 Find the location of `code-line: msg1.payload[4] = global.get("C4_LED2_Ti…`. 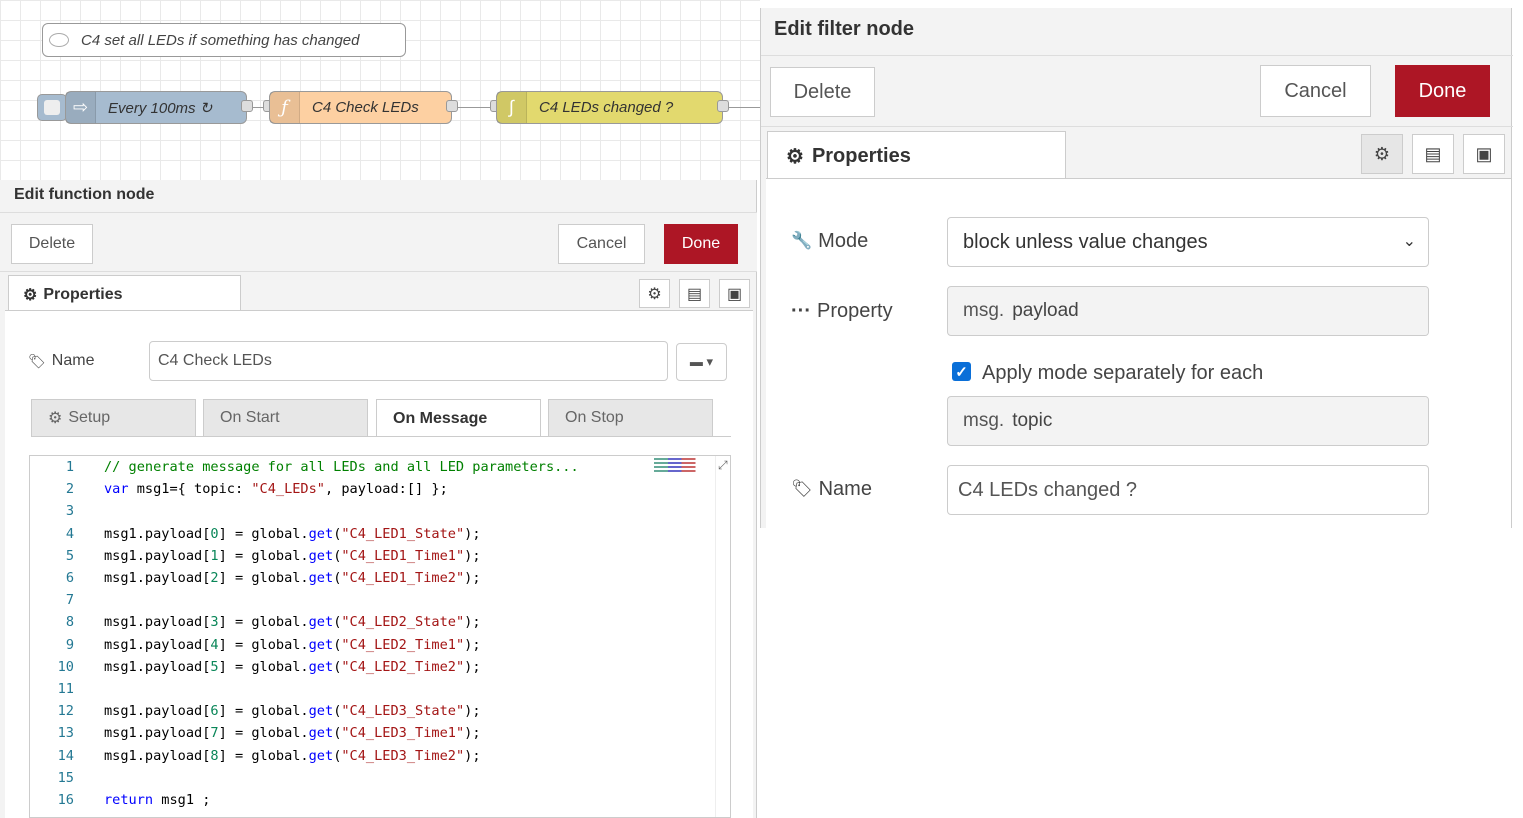

code-line: msg1.payload[4] = global.get("C4_LED2_Ti… is located at coordinates (292, 645).